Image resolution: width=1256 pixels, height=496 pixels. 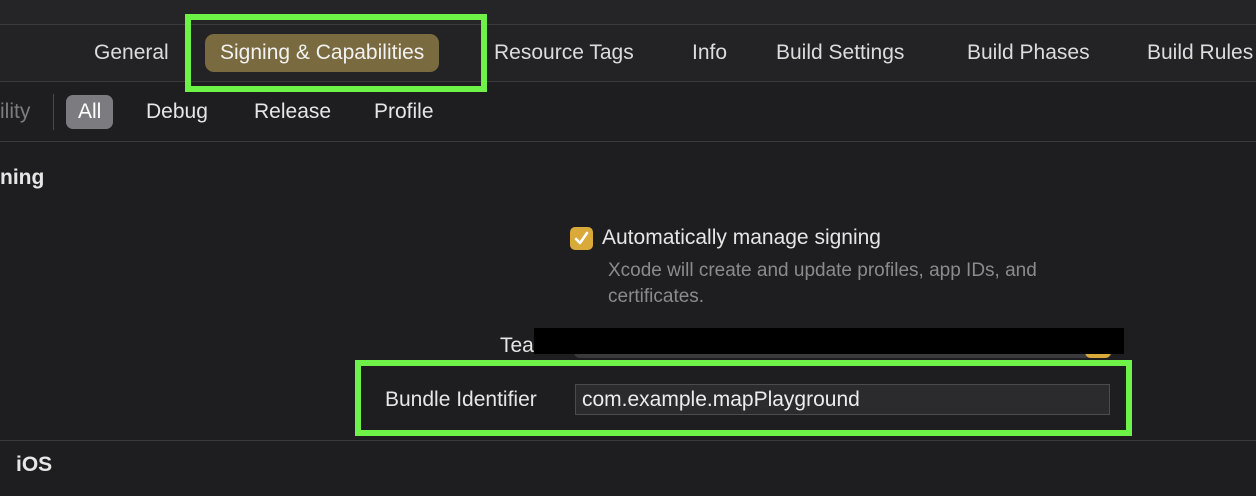 What do you see at coordinates (15, 111) in the screenshot?
I see `filter-capability-truncated: ility` at bounding box center [15, 111].